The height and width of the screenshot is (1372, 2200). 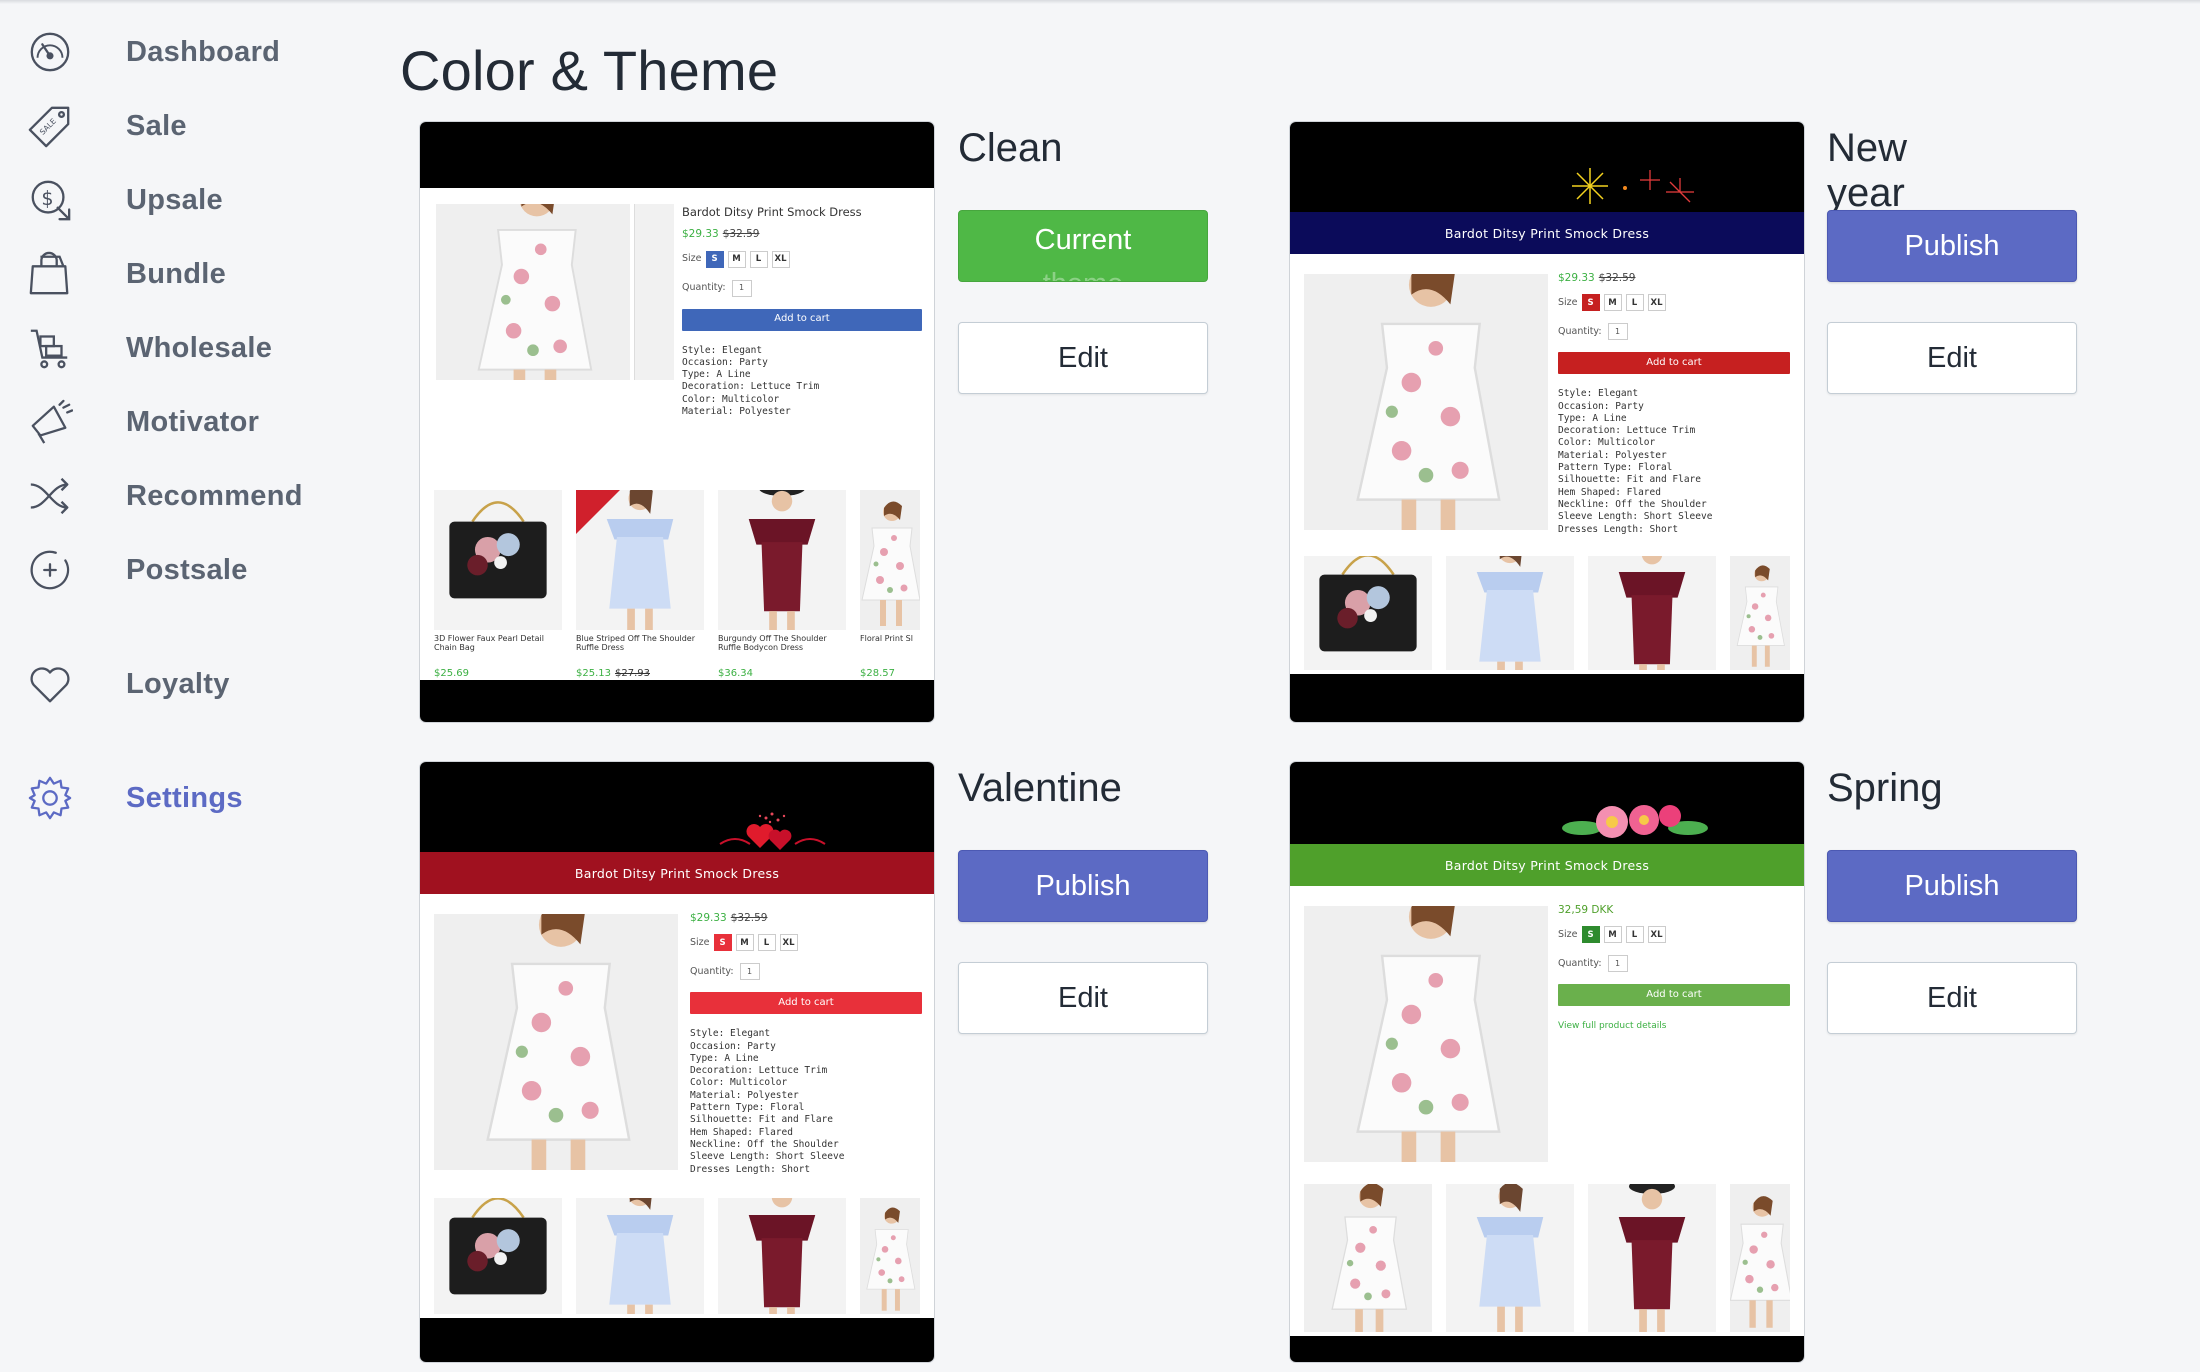 What do you see at coordinates (1612, 1026) in the screenshot?
I see `preview-view-details-link: View full product details` at bounding box center [1612, 1026].